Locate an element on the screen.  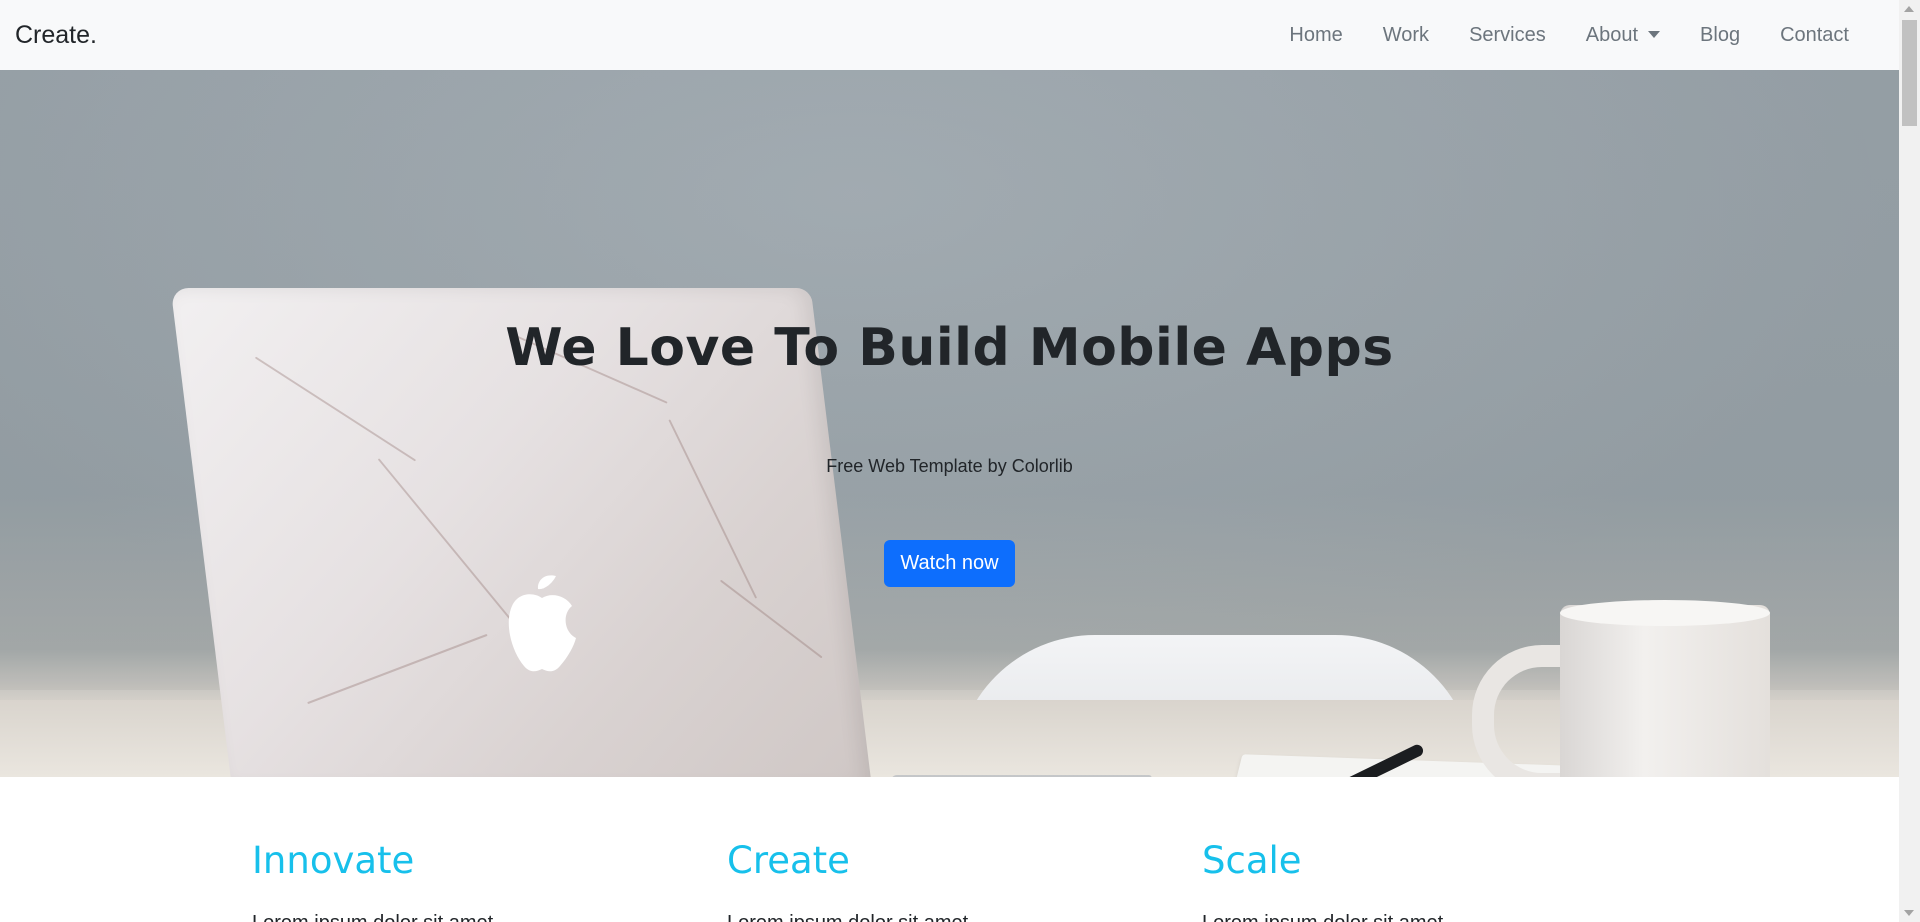
scrollbar-thumb is located at coordinates (1909, 73).